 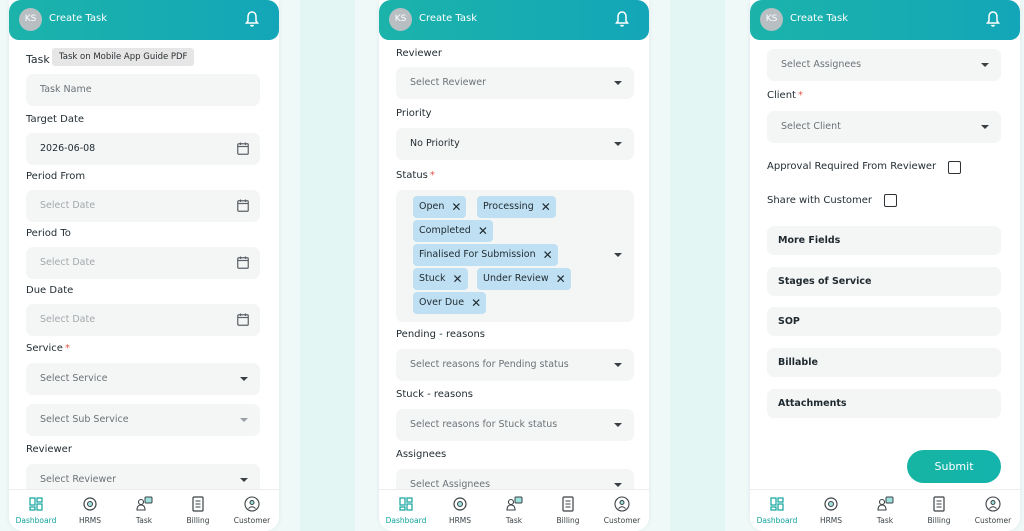 What do you see at coordinates (50, 290) in the screenshot?
I see `due-date-label: Due Date` at bounding box center [50, 290].